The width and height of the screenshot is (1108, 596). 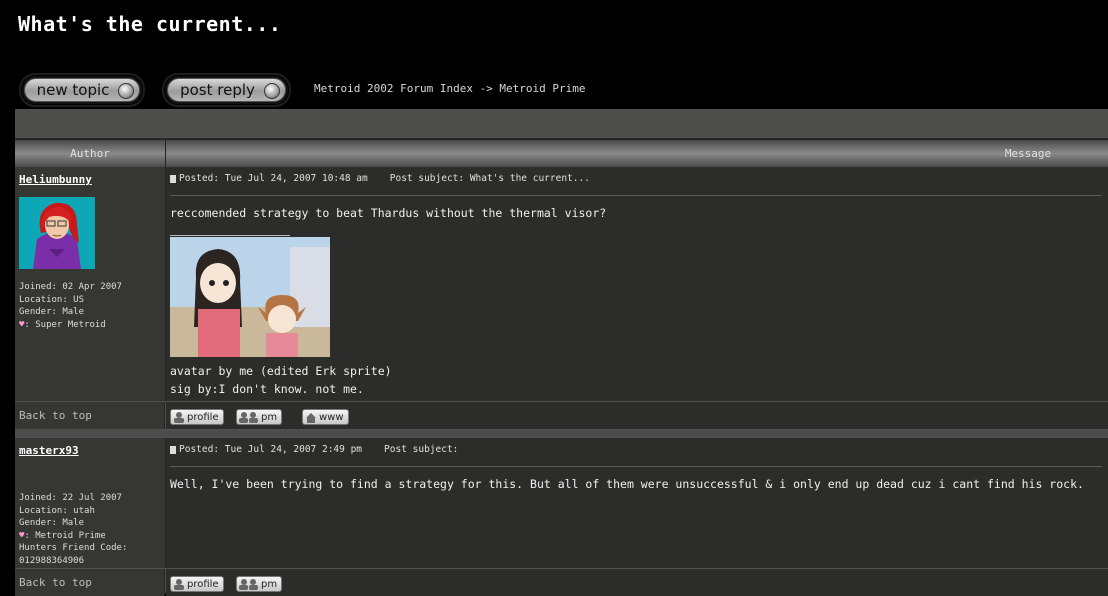 I want to click on favorite-game: ♥: Super Metroid, so click(x=70, y=325).